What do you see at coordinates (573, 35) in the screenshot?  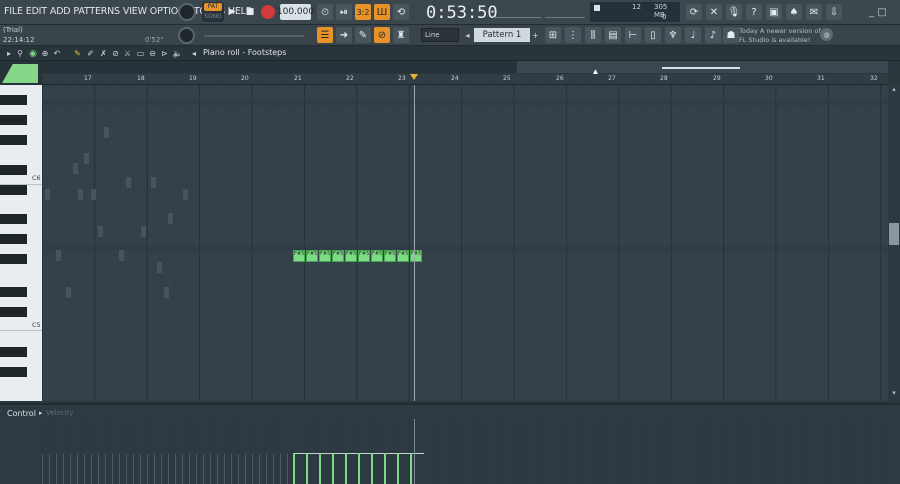 I see `channel-rack-icon: ⋮` at bounding box center [573, 35].